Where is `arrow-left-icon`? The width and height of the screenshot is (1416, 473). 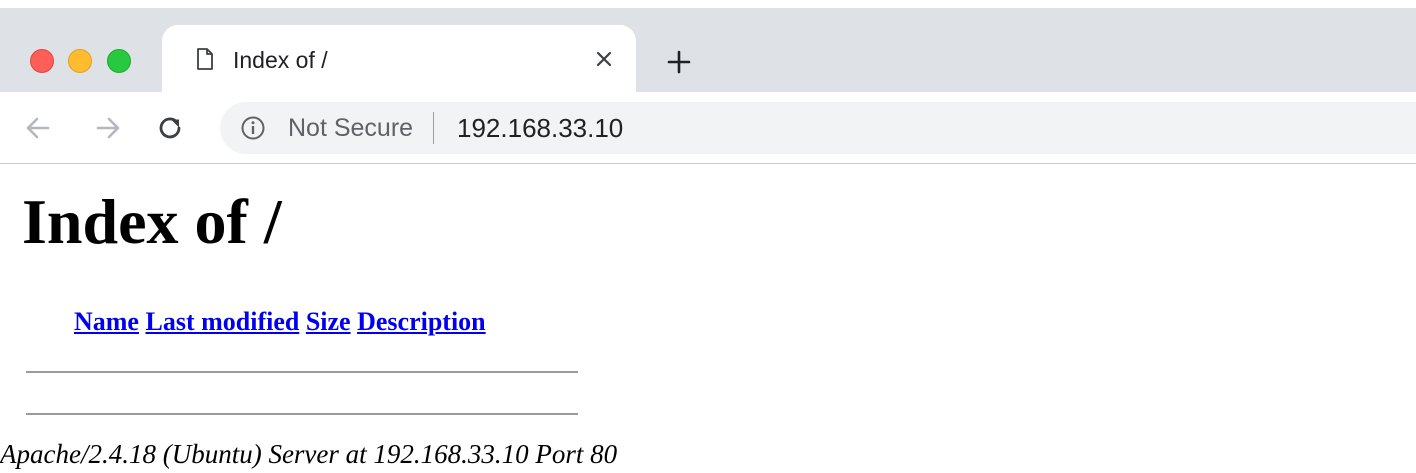
arrow-left-icon is located at coordinates (38, 128).